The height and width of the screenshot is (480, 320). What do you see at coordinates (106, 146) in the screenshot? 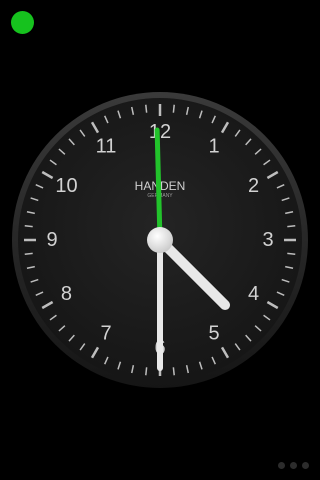
I see `hour-numeral-11: 11` at bounding box center [106, 146].